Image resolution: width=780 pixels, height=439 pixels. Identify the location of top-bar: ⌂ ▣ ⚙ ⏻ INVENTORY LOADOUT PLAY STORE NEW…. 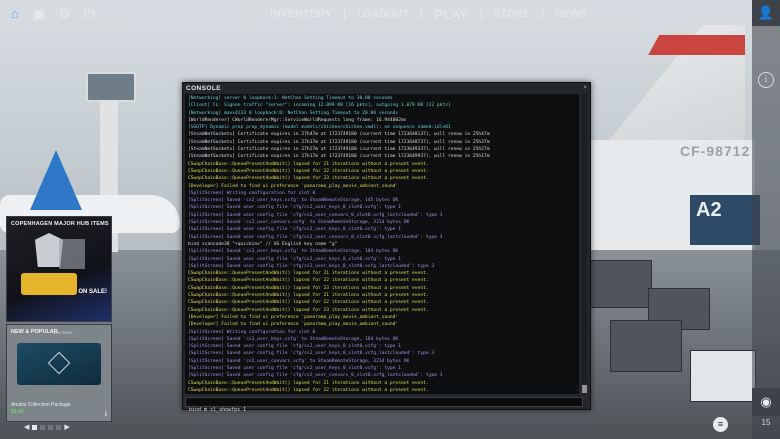
(376, 14).